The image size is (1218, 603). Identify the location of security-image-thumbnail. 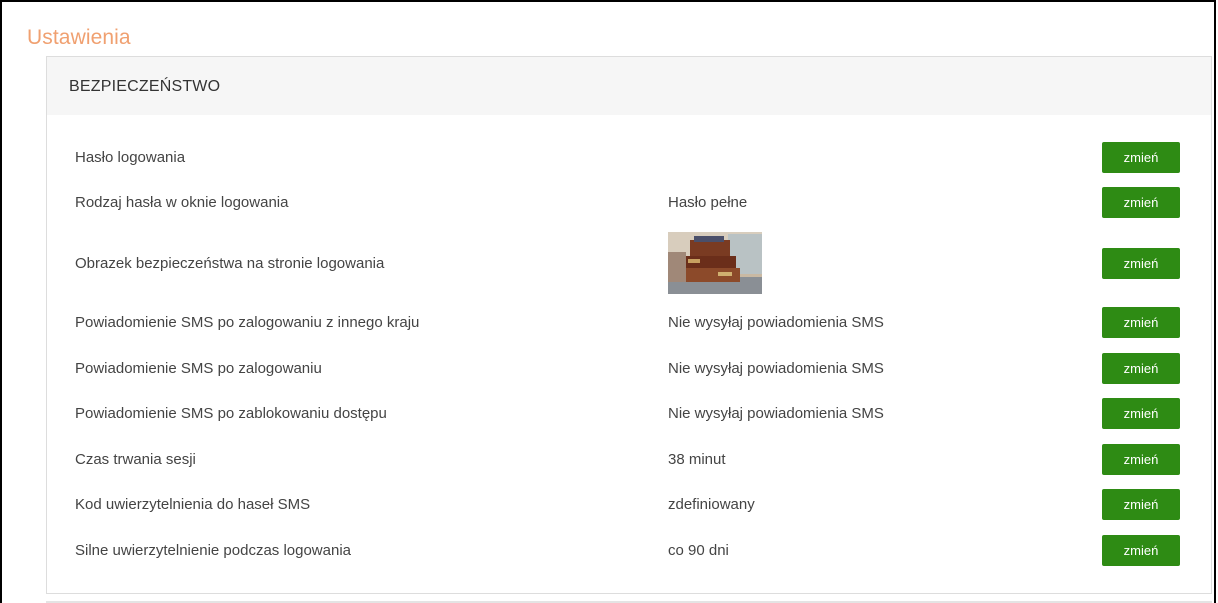
(715, 263).